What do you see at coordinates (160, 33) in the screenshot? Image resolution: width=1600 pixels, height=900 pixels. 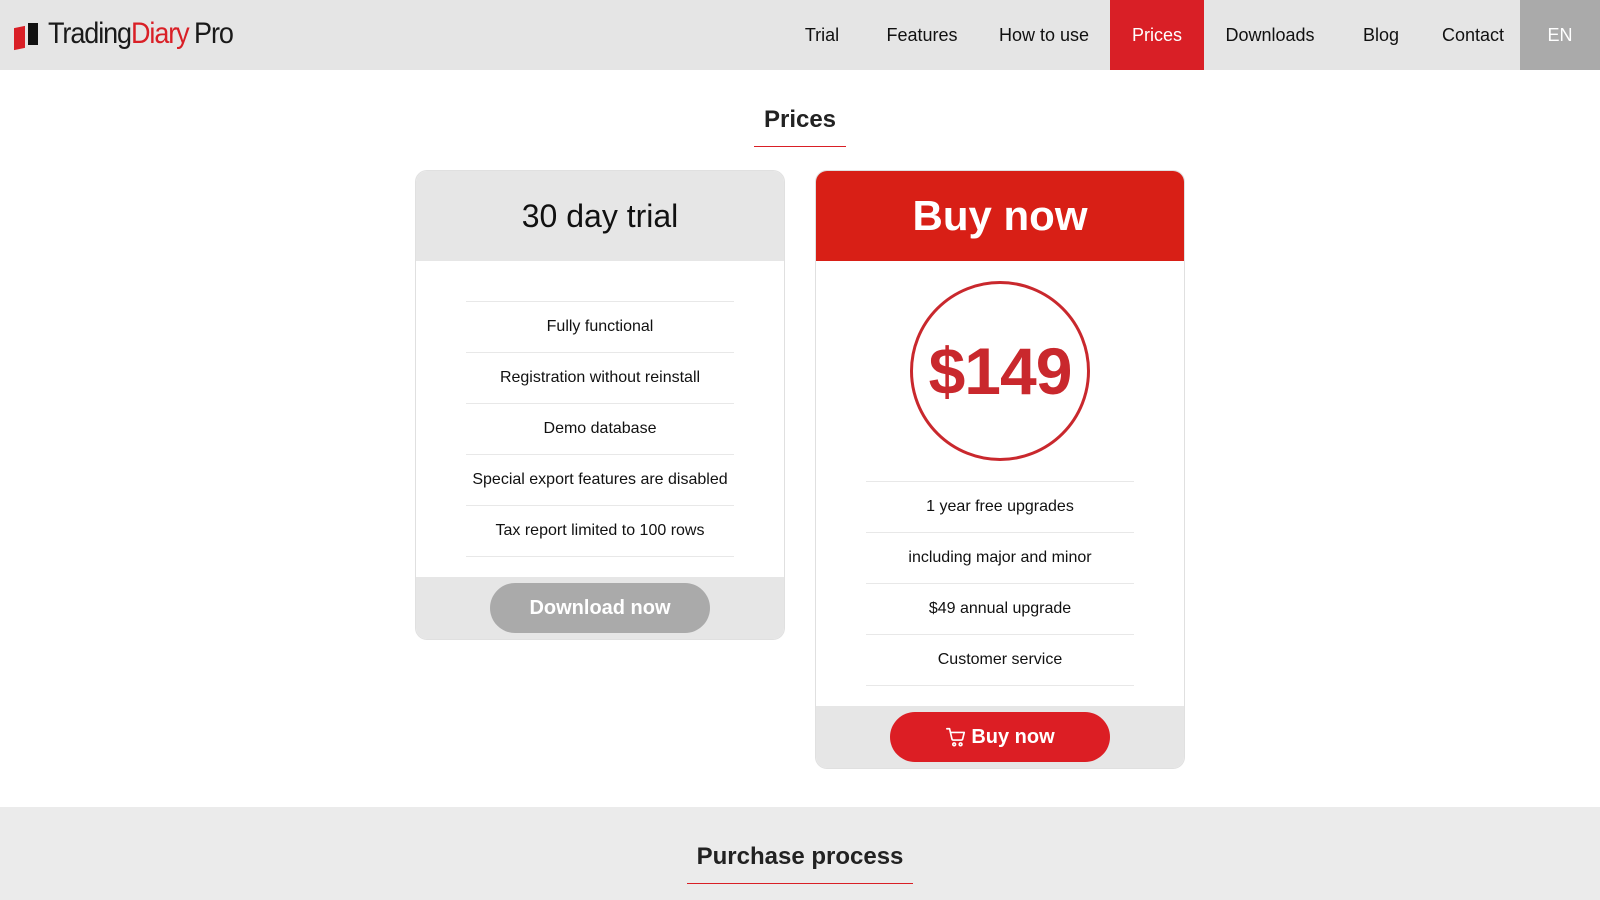 I see `brand-name-diary: Diary` at bounding box center [160, 33].